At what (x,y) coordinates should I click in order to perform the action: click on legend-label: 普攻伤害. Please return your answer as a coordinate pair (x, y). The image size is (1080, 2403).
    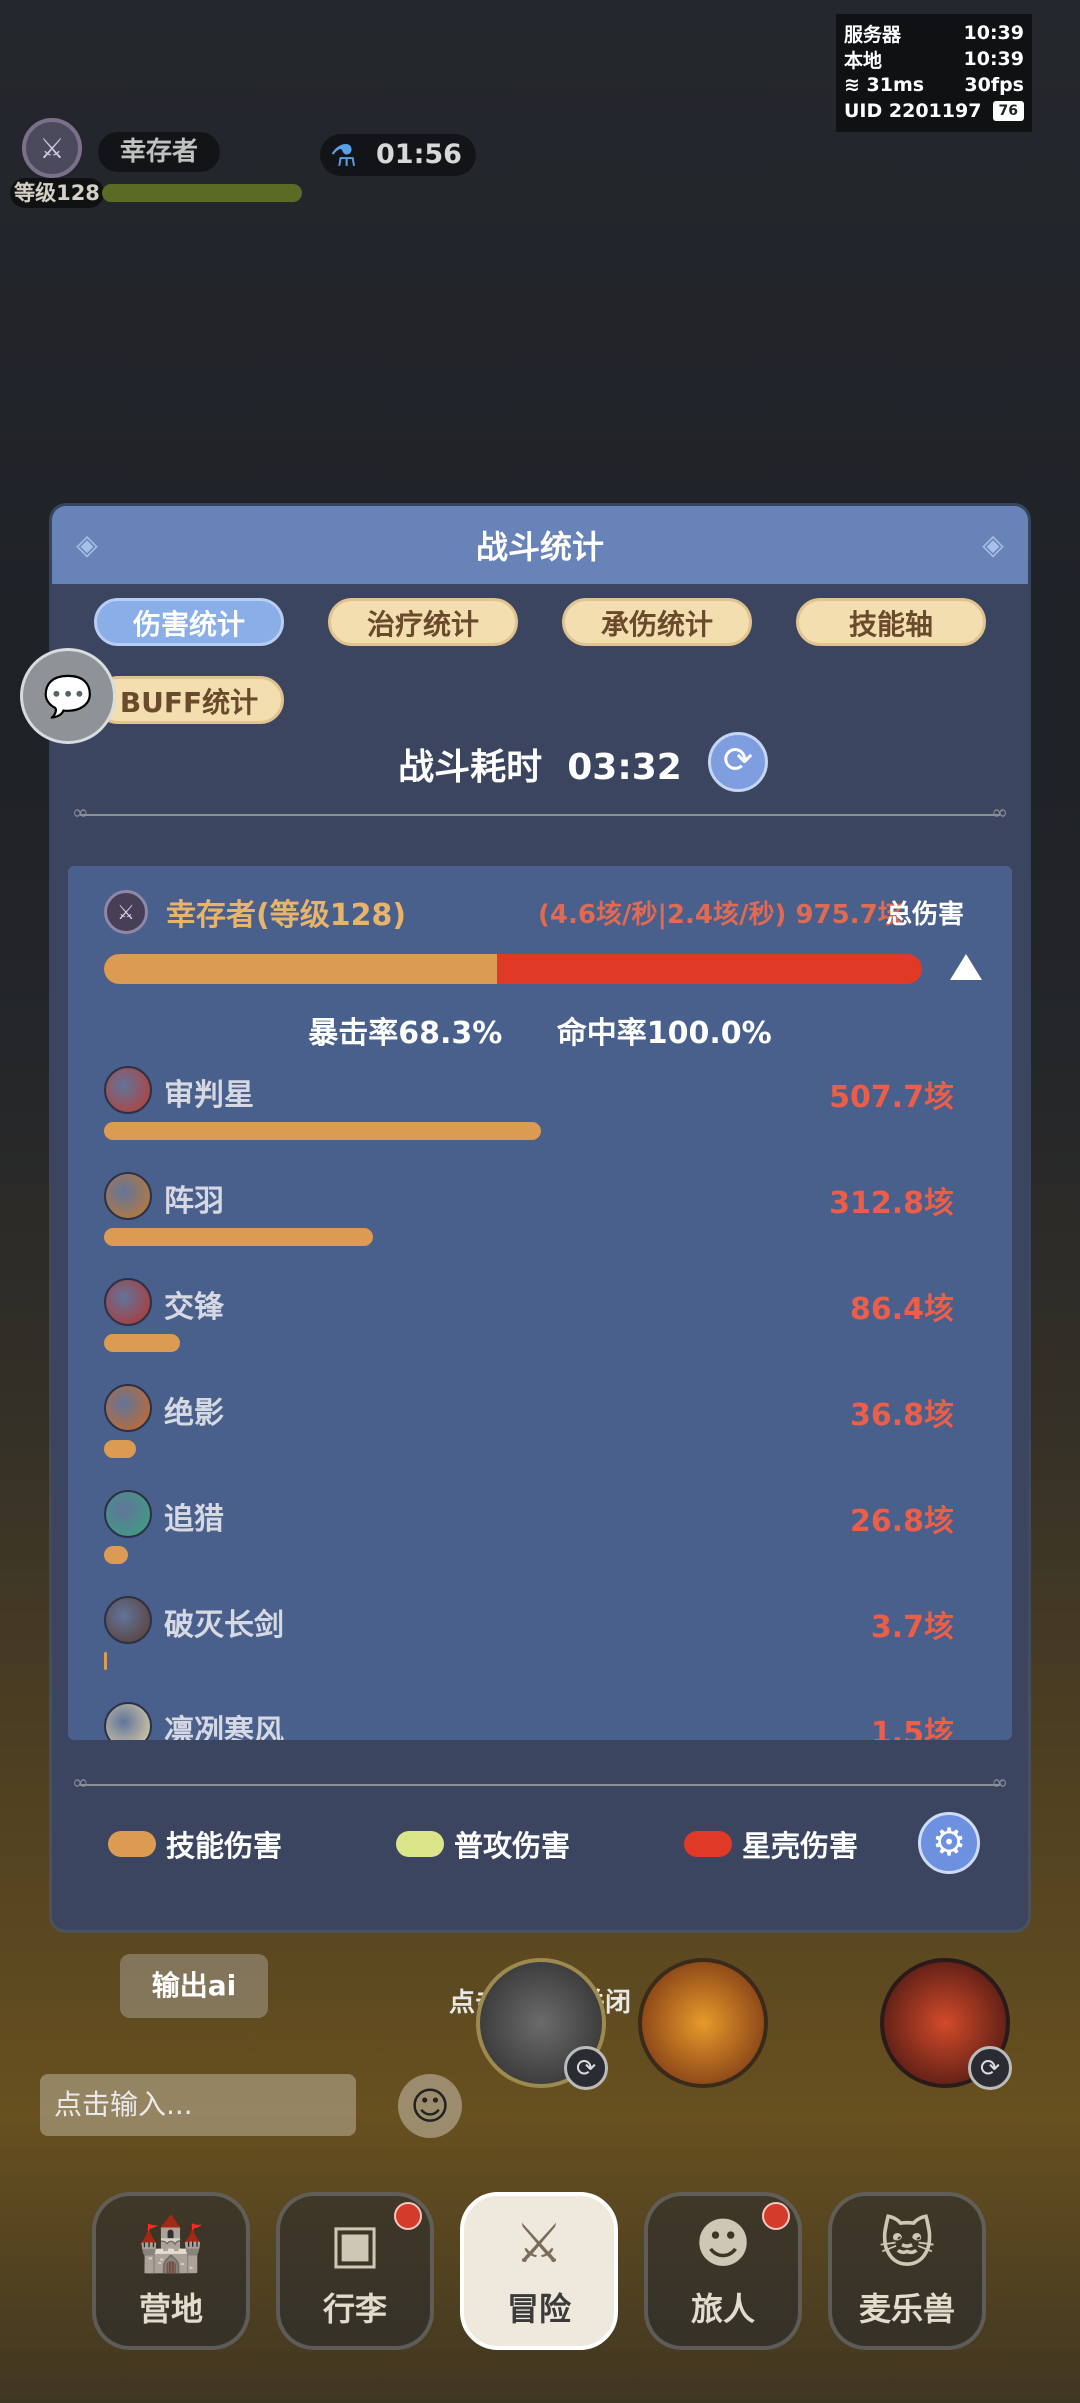
    Looking at the image, I should click on (512, 1846).